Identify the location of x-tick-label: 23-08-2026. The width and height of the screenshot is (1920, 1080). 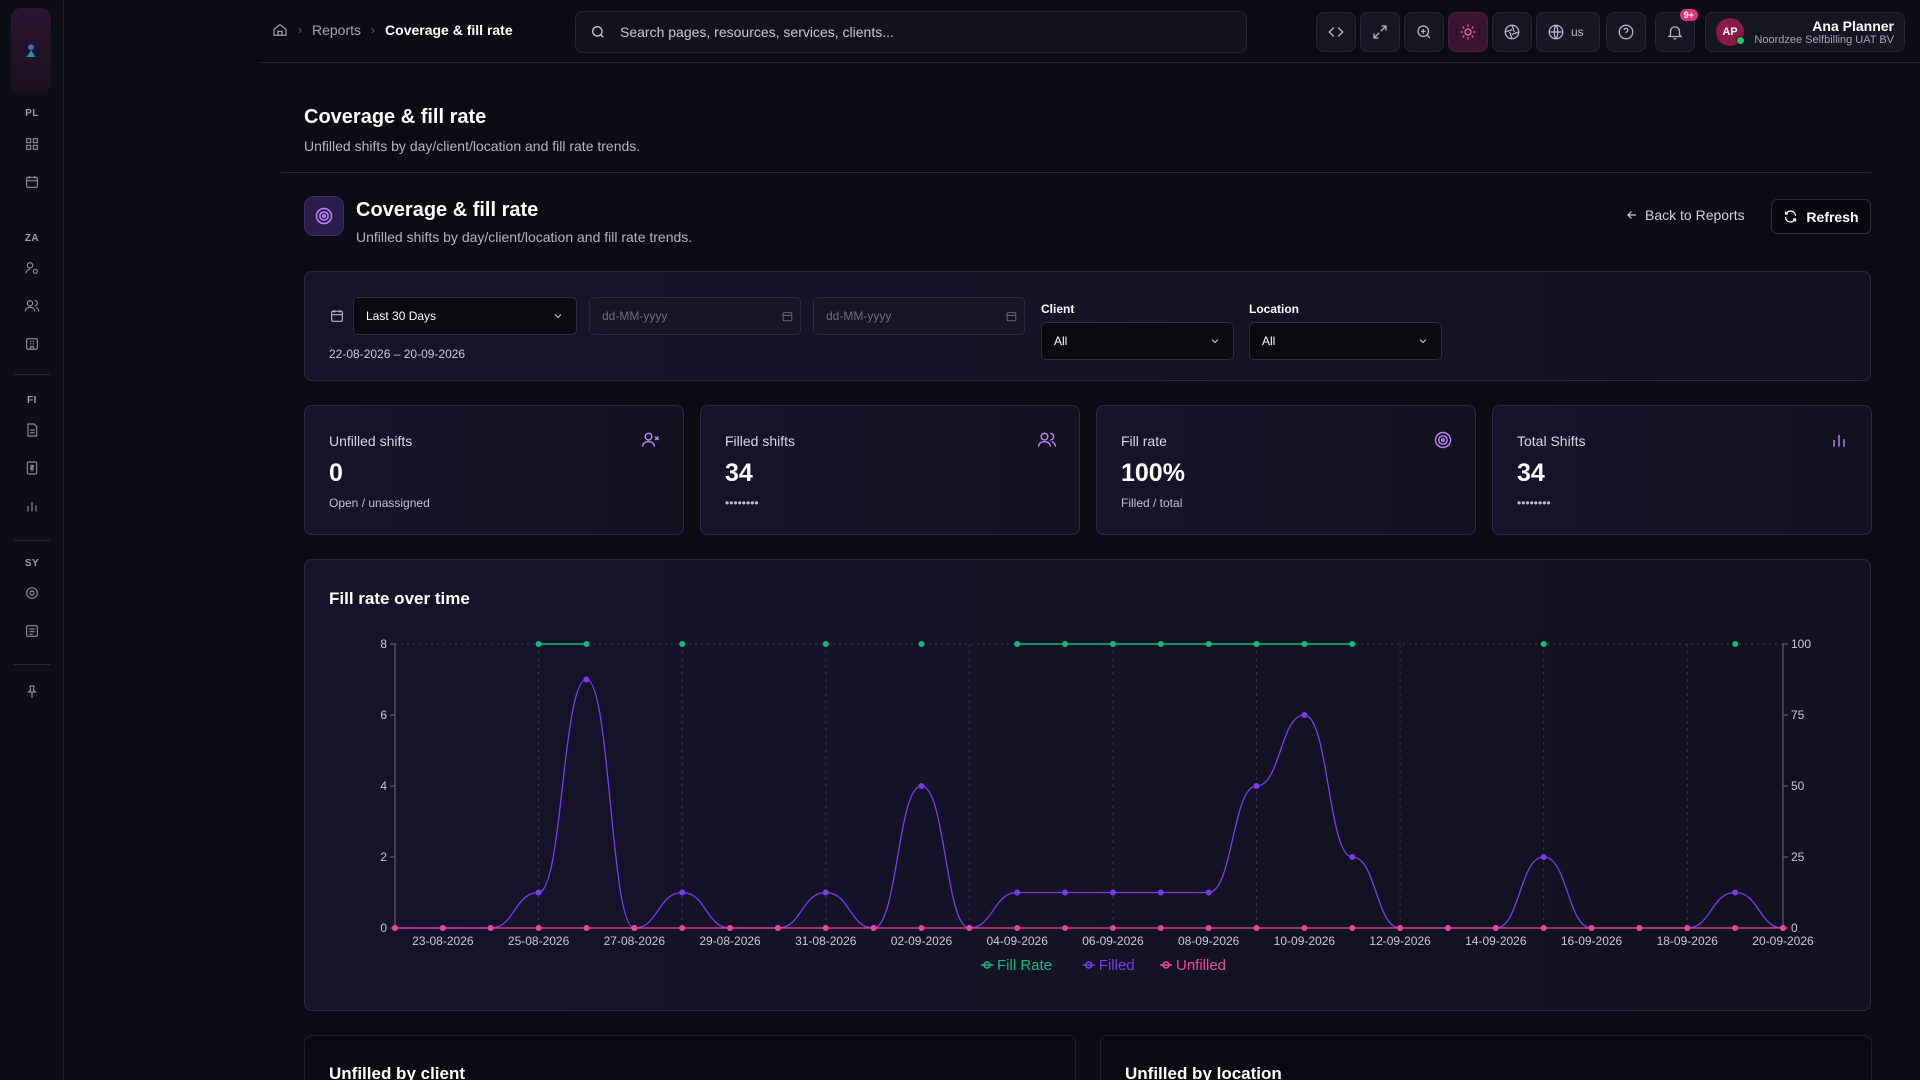
(443, 941).